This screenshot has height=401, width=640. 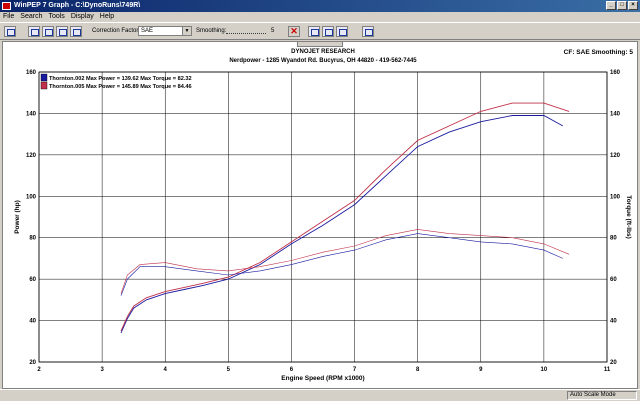 What do you see at coordinates (615, 114) in the screenshot?
I see `y-tick-label-right: 140` at bounding box center [615, 114].